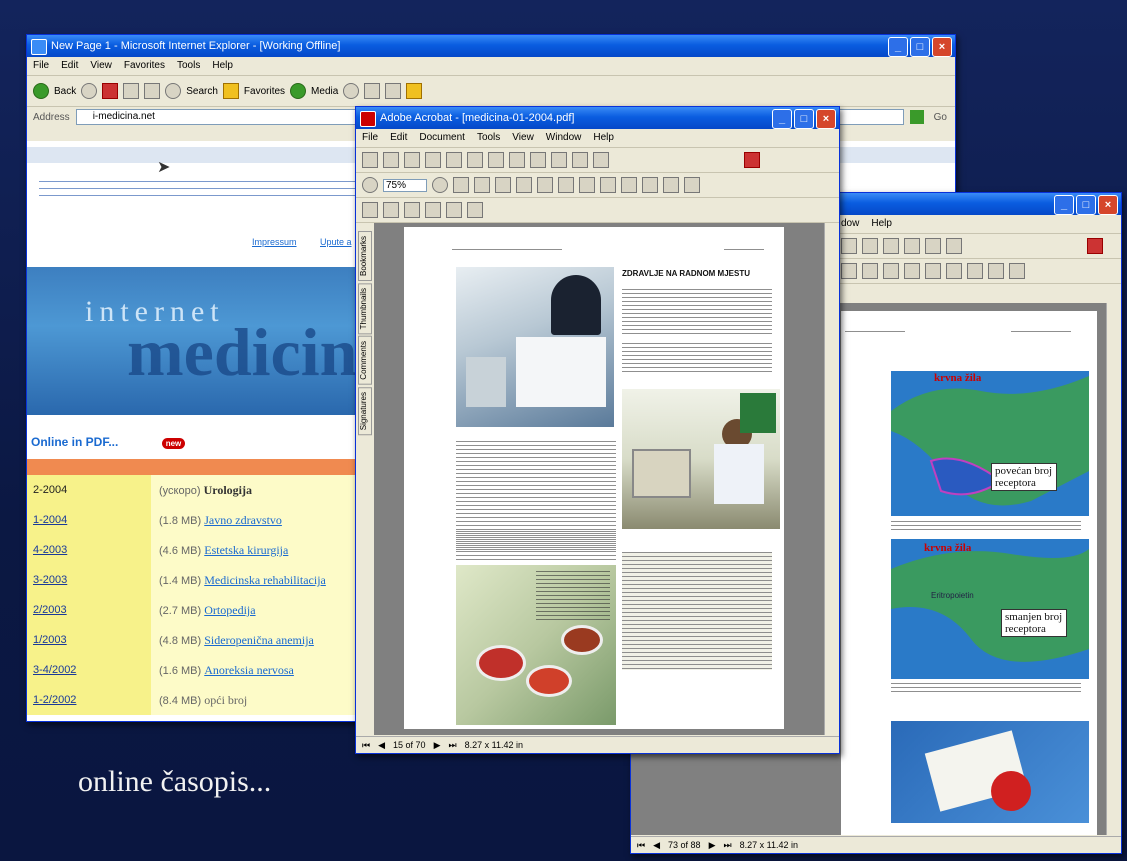 The image size is (1127, 861). Describe the element at coordinates (110, 91) in the screenshot. I see `stop-icon` at that location.